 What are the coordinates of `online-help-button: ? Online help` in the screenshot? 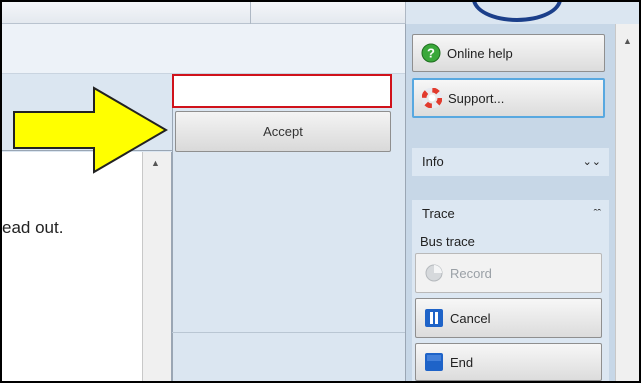 It's located at (508, 53).